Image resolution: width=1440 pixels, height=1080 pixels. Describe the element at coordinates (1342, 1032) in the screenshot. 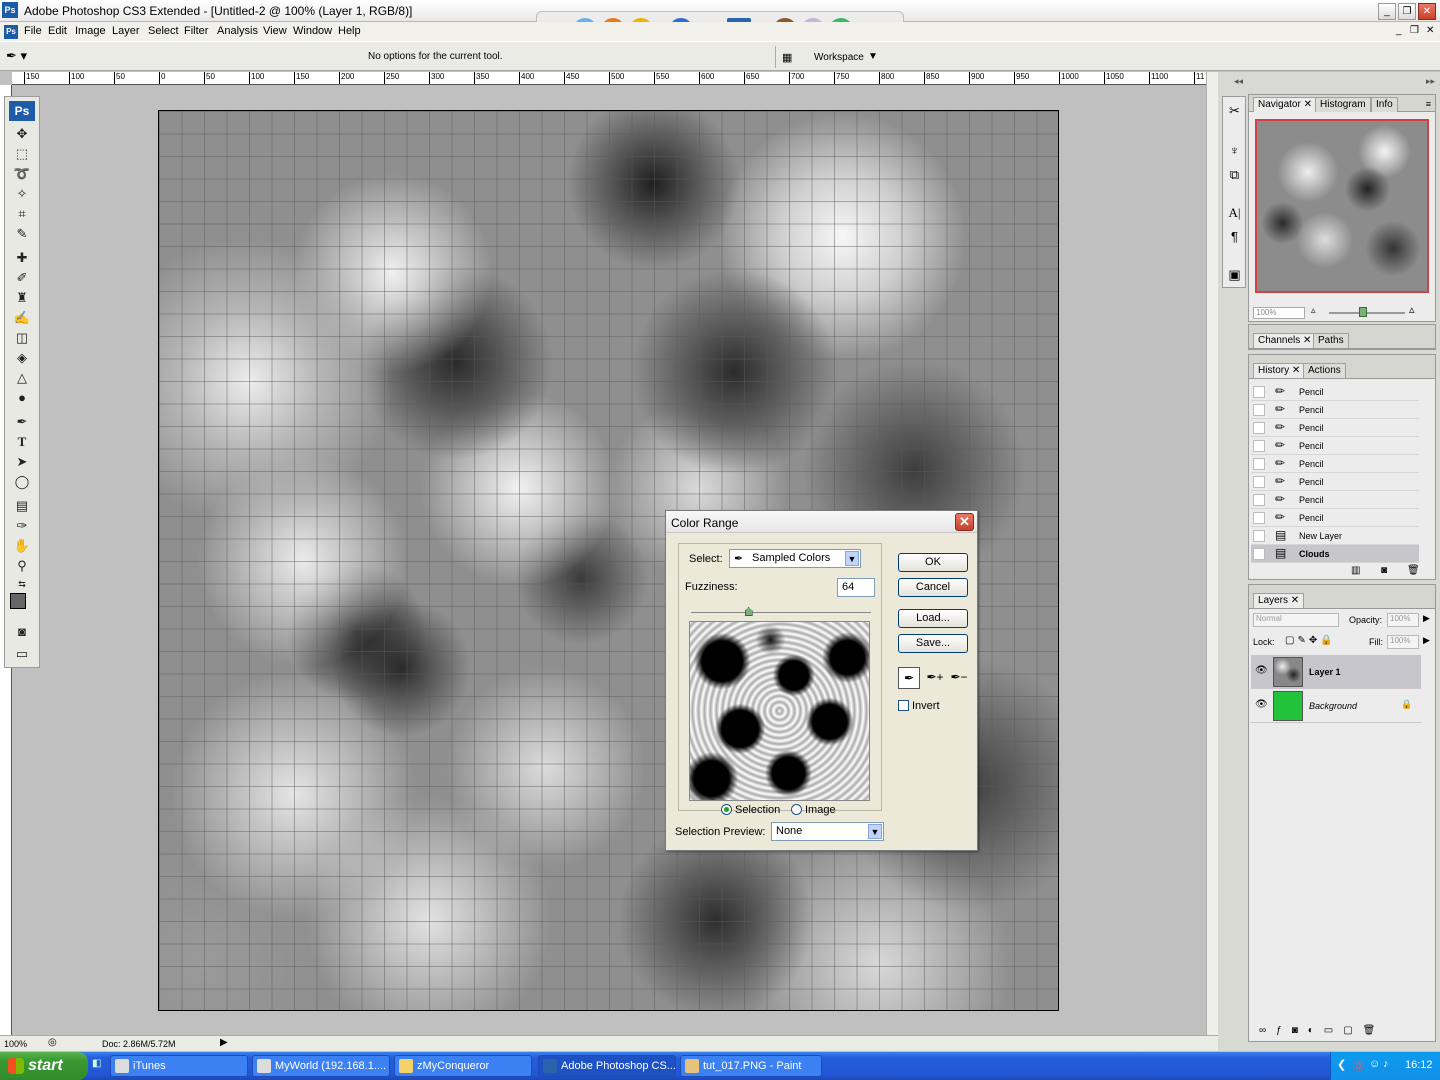

I see `layers-footer-icons: ∞ƒ◙◐▭▢🗑` at that location.